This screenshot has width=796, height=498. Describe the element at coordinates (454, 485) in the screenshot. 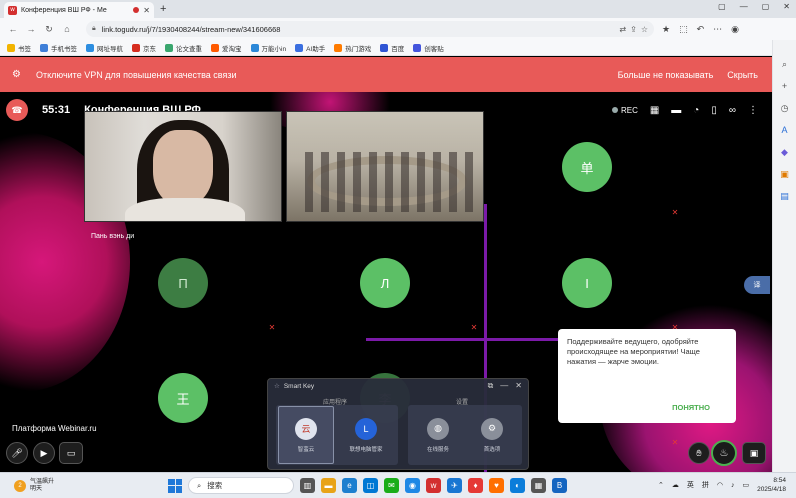

I see `feishu-icon: ✈` at that location.